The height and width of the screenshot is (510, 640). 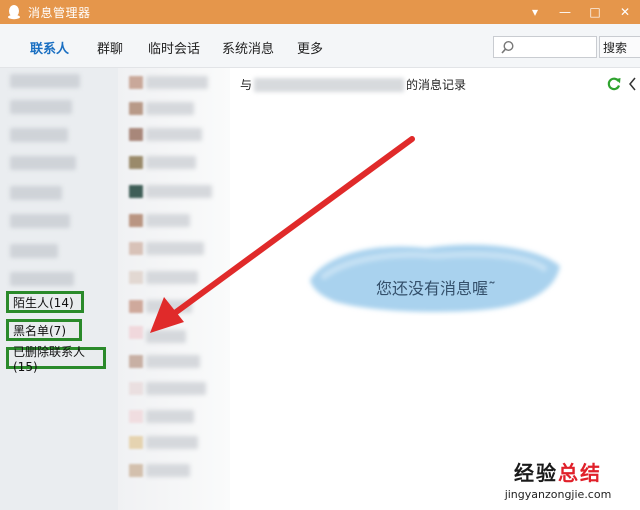 I want to click on group-deleted-contacts: 已删除联系人(15), so click(x=56, y=359).